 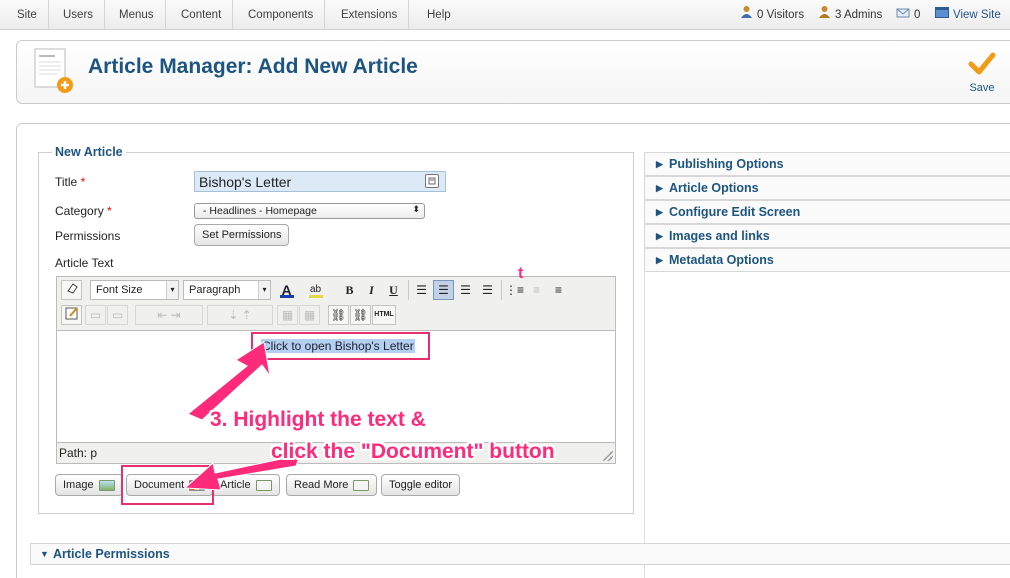 I want to click on annotation-step-3-line2: click the "Document" button, so click(x=413, y=451).